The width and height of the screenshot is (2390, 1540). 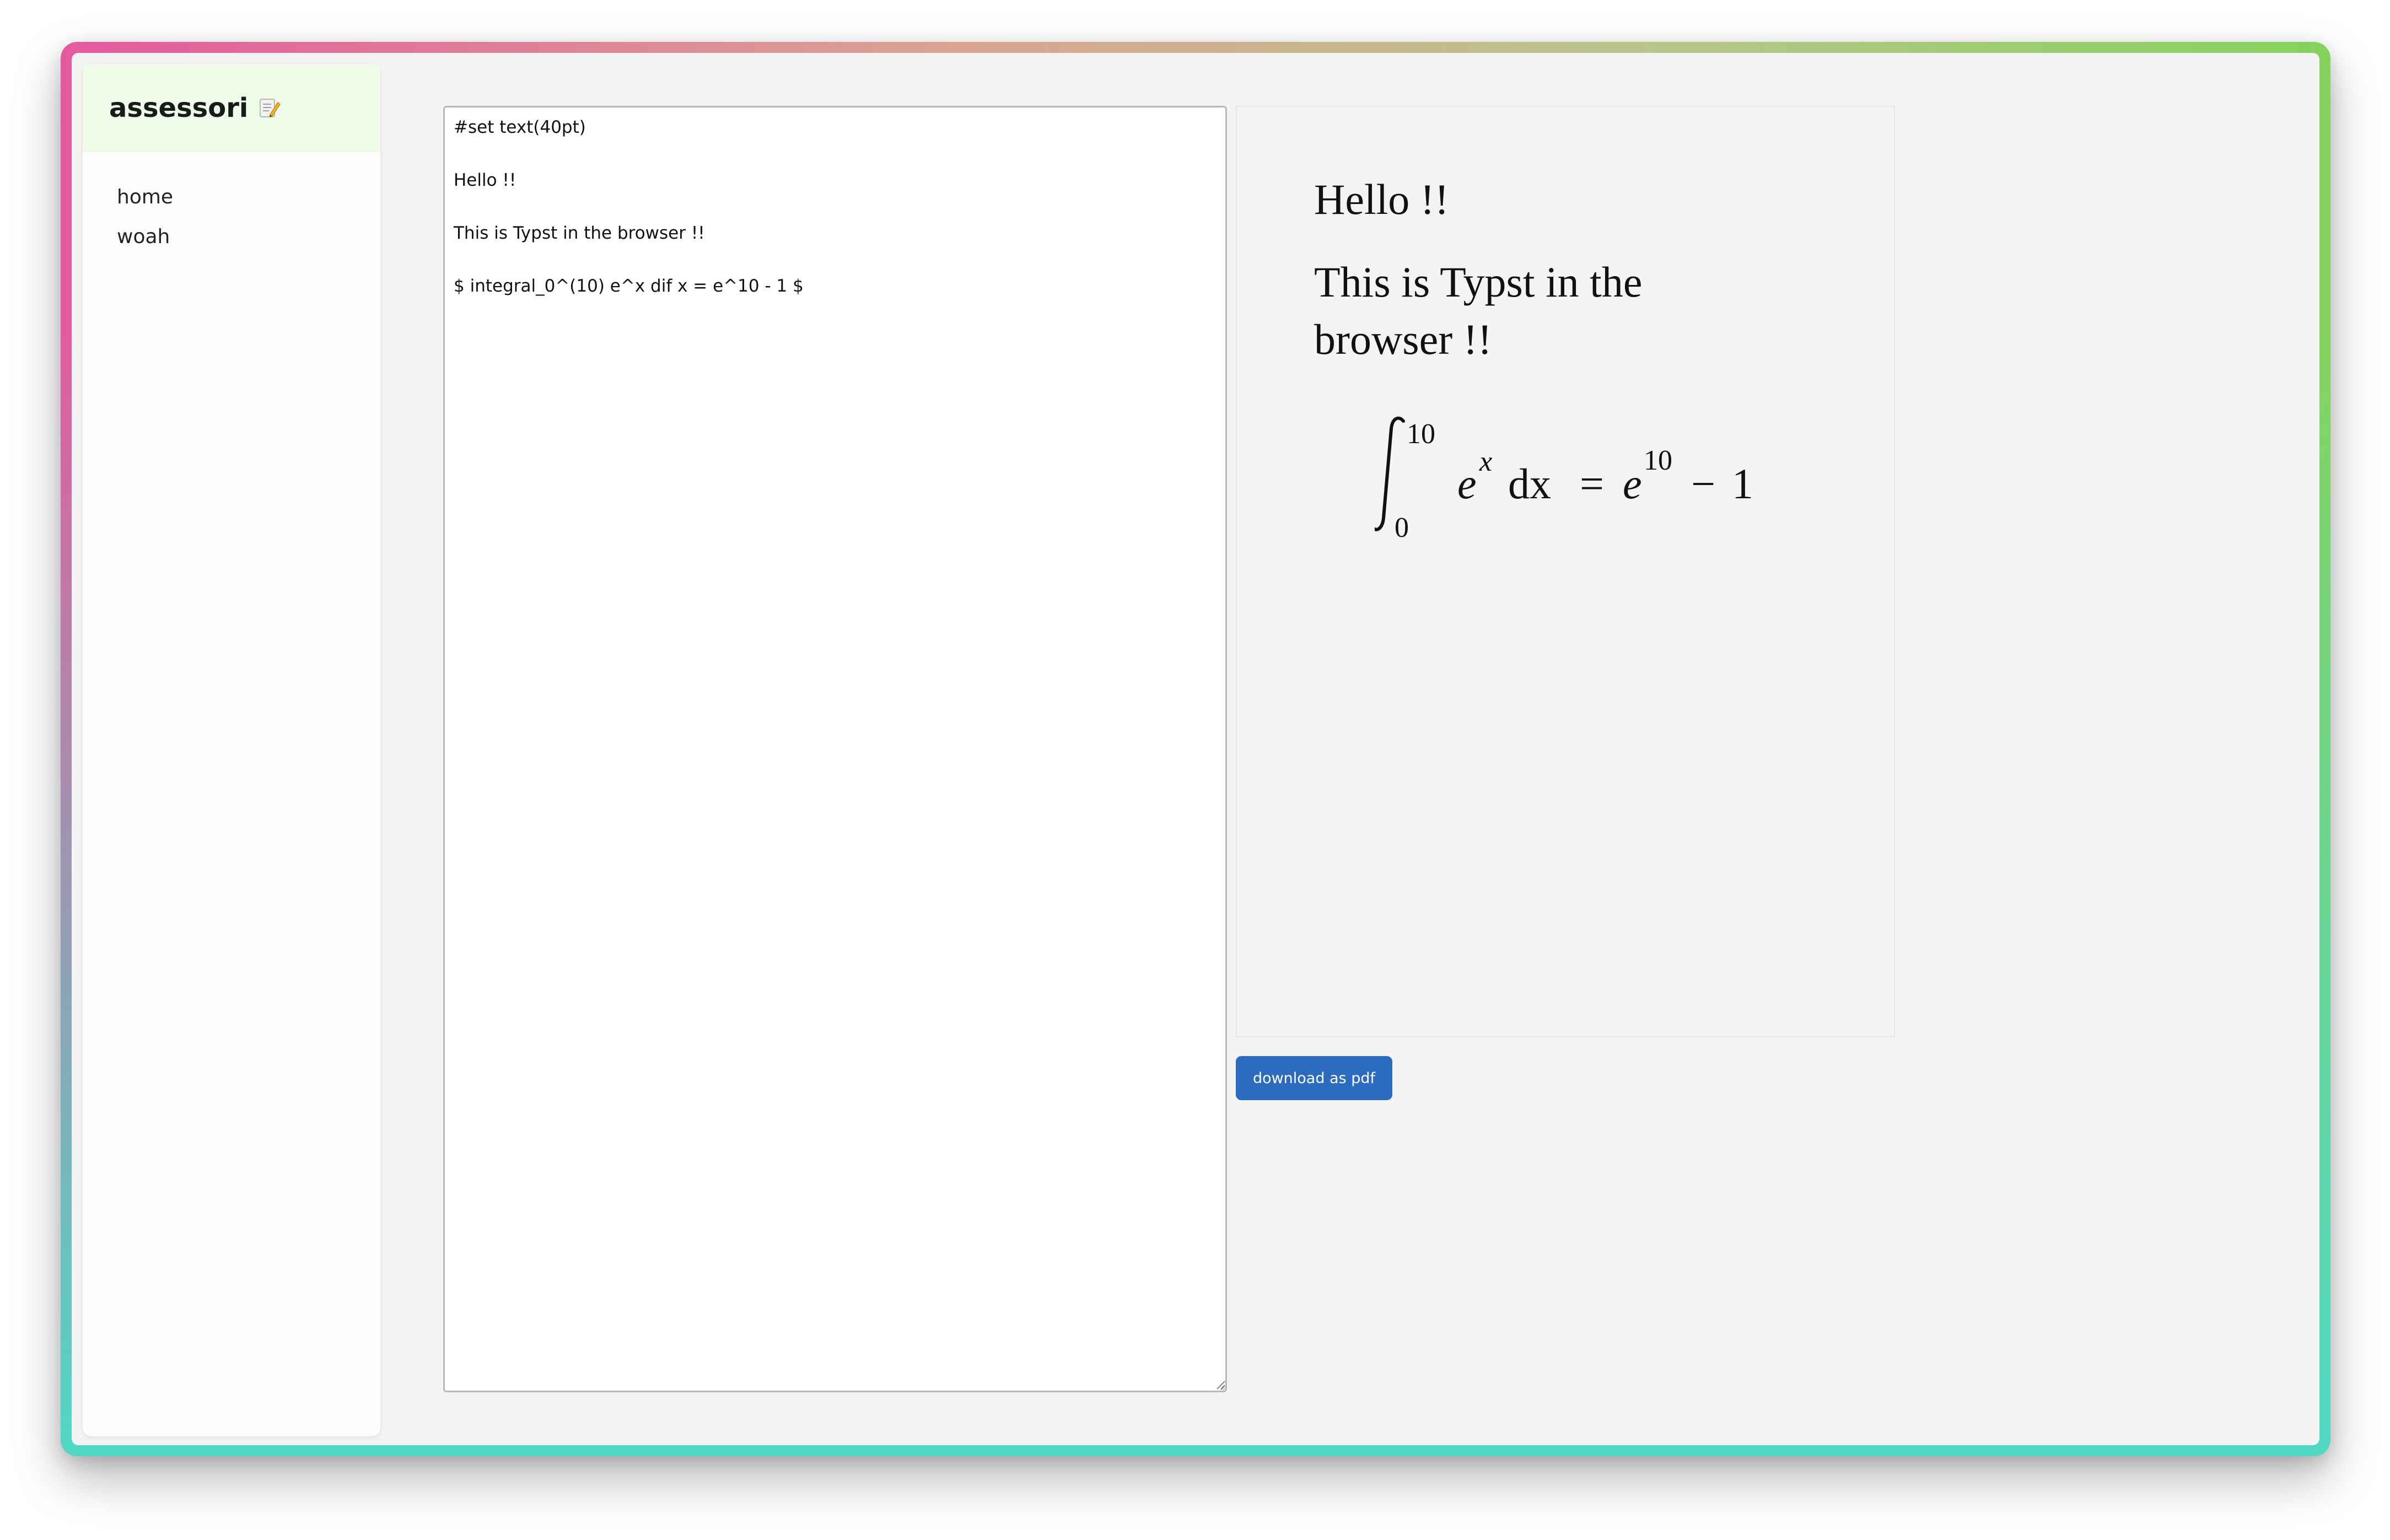 What do you see at coordinates (1742, 484) in the screenshot?
I see `rhs-constant: 1` at bounding box center [1742, 484].